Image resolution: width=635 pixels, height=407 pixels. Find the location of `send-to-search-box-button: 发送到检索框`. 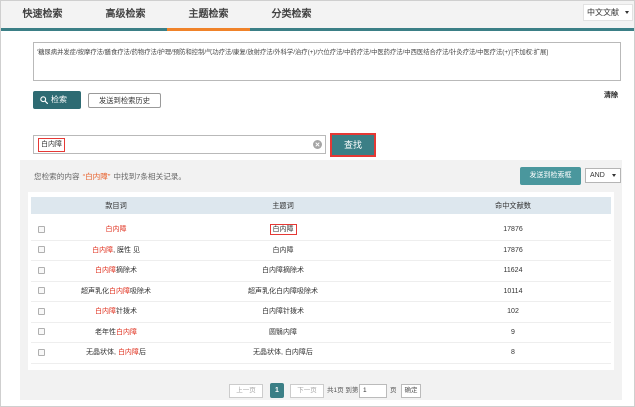

send-to-search-box-button: 发送到检索框 is located at coordinates (550, 176).